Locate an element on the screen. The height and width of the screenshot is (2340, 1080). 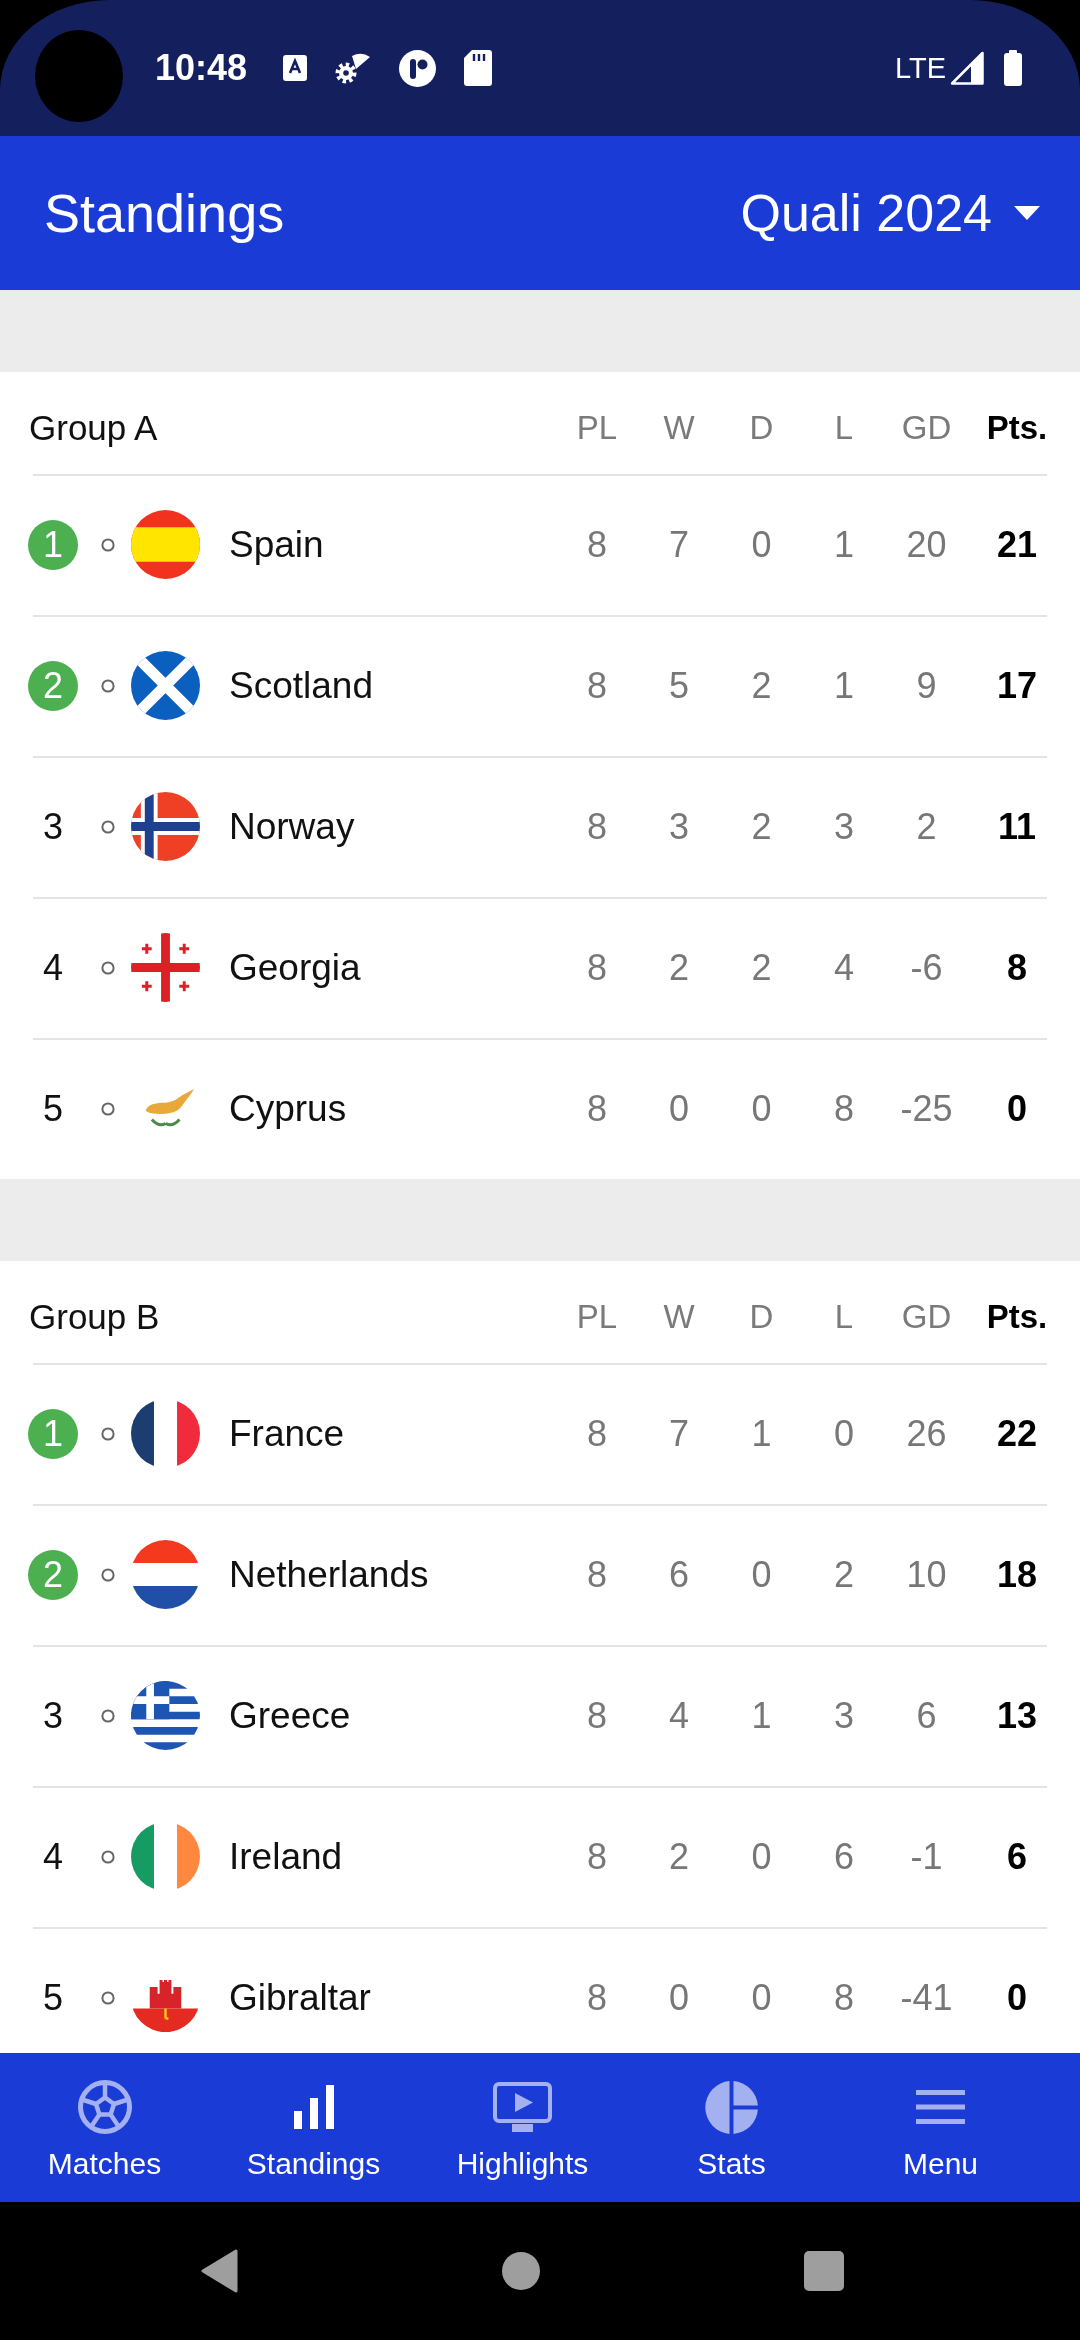
column-header: Pts. is located at coordinates (1017, 428).